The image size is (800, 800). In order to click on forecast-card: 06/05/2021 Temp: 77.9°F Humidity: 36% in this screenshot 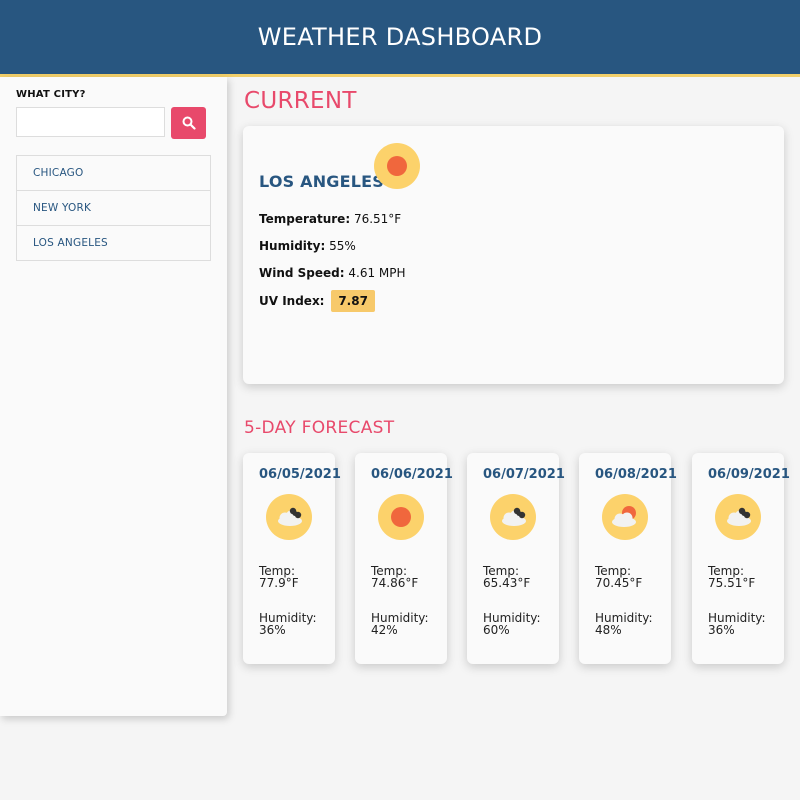, I will do `click(292, 558)`.